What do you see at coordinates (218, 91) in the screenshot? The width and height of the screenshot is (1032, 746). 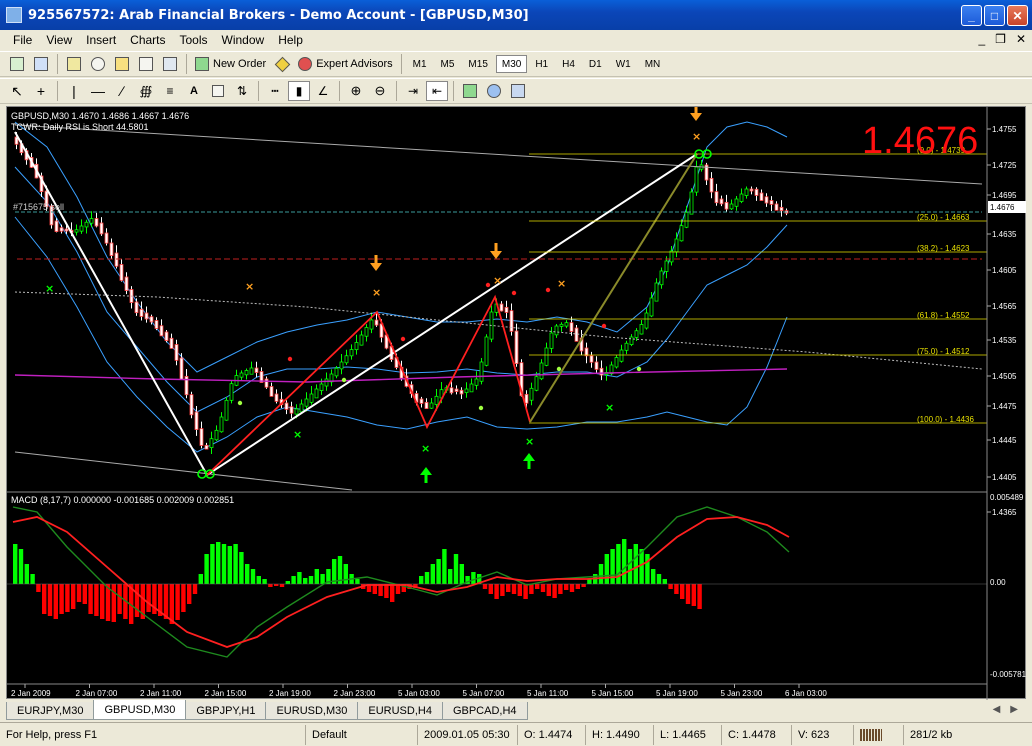 I see `text-label-icon` at bounding box center [218, 91].